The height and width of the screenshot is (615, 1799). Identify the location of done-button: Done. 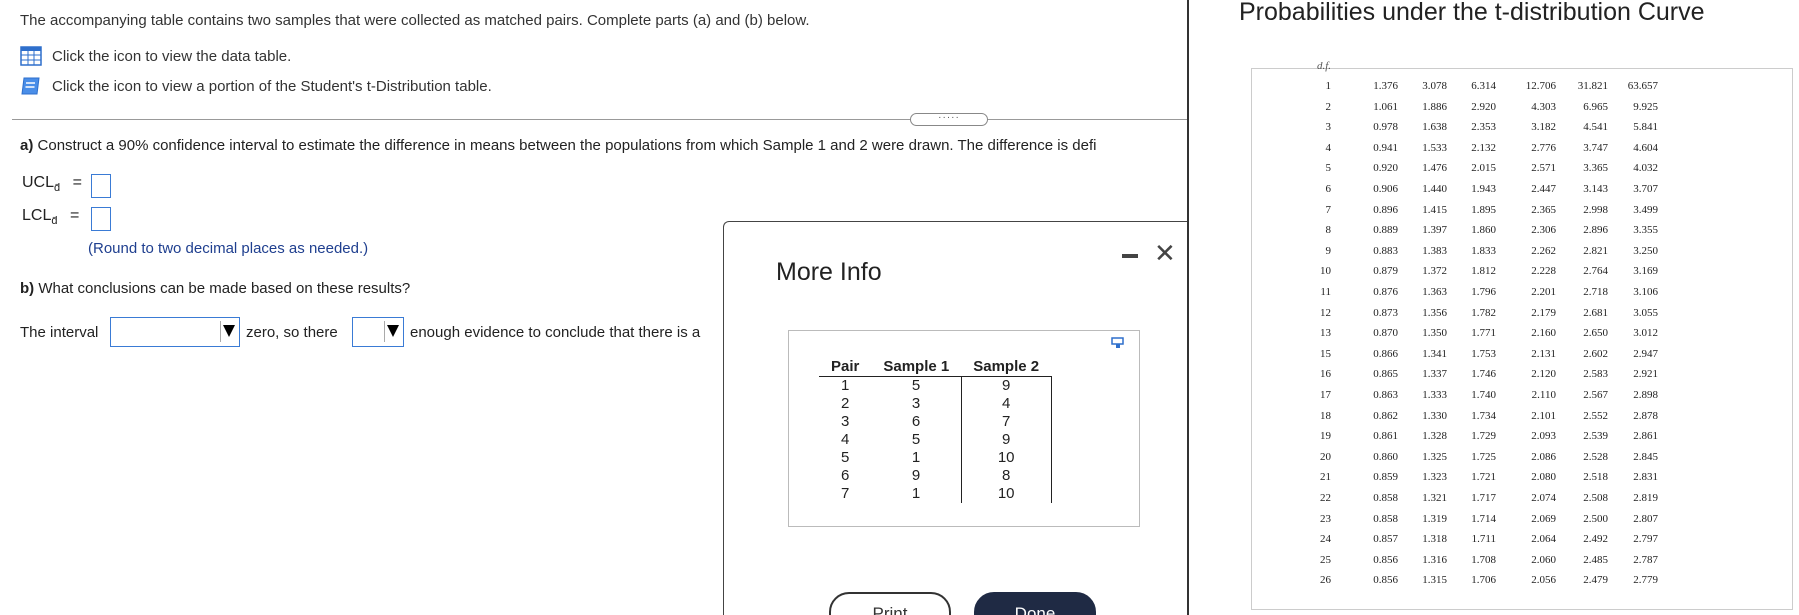
(1035, 603).